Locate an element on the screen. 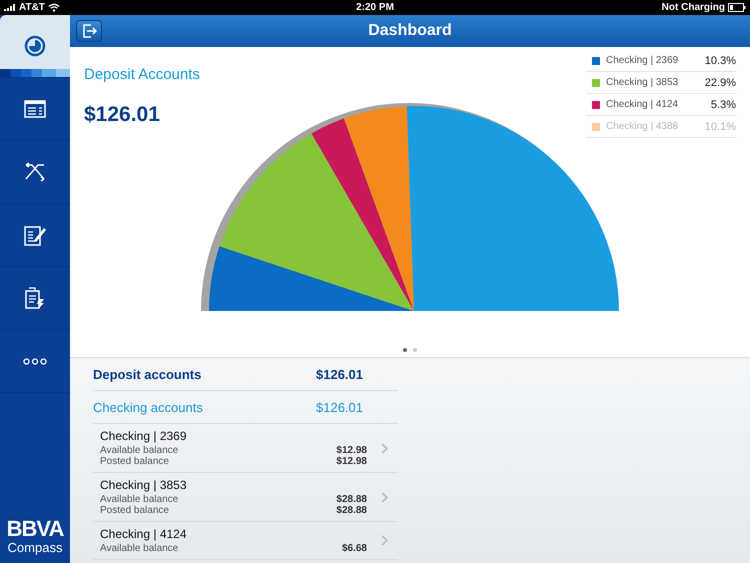 The image size is (750, 563). signal-icon is located at coordinates (10, 7).